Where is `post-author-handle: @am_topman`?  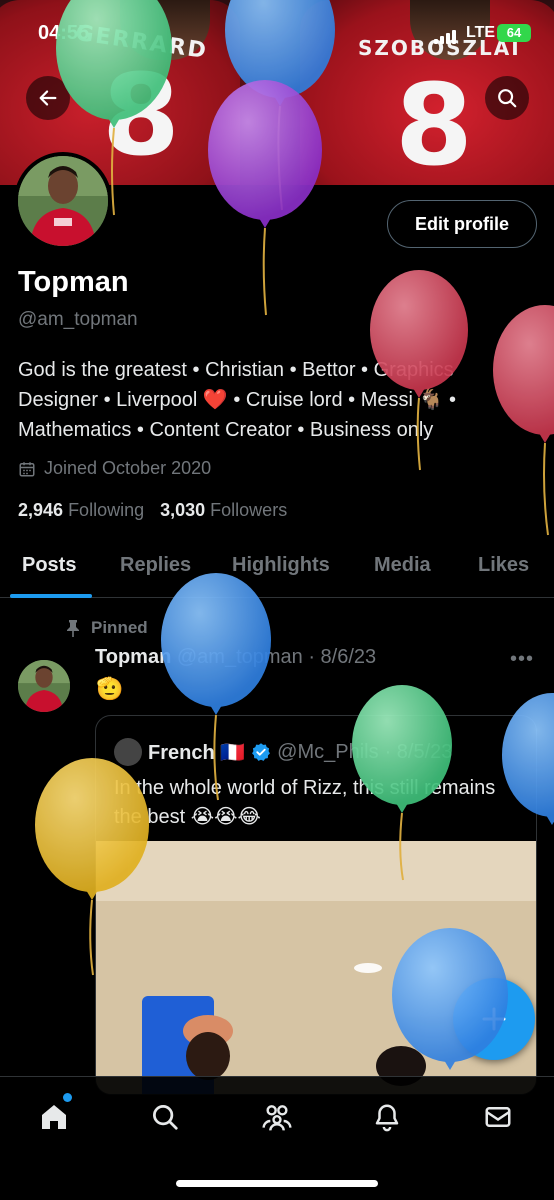 post-author-handle: @am_topman is located at coordinates (240, 657).